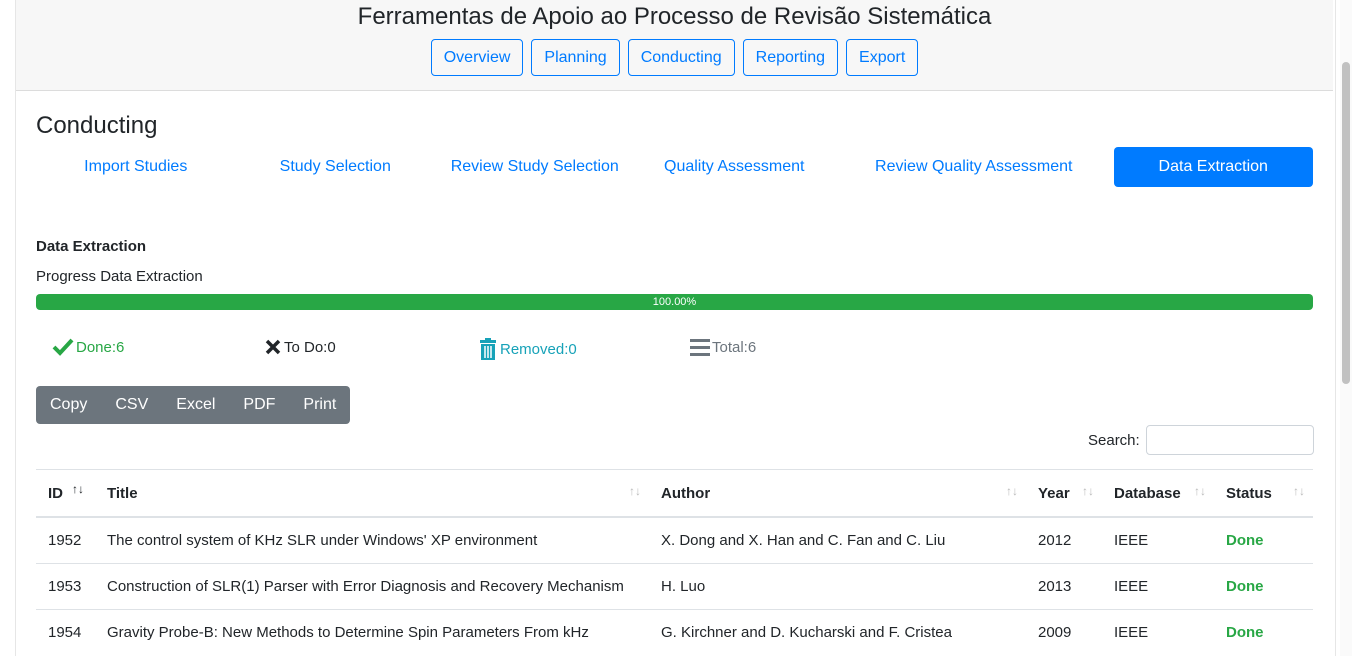 This screenshot has height=656, width=1352. I want to click on col-id: ID ↑↓, so click(65, 493).